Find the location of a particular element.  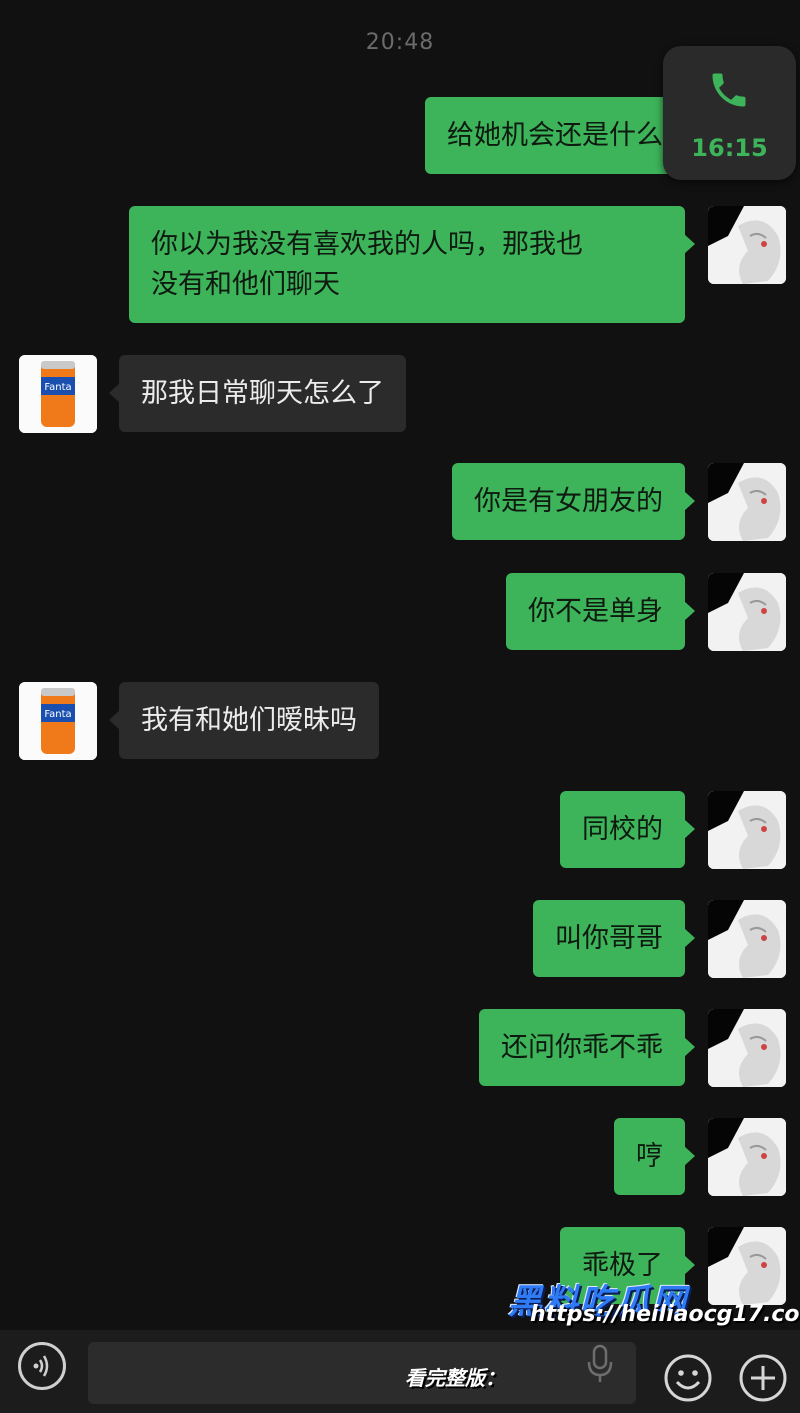

received-message-bubble: 我有和她们暧昧吗 is located at coordinates (244, 720).